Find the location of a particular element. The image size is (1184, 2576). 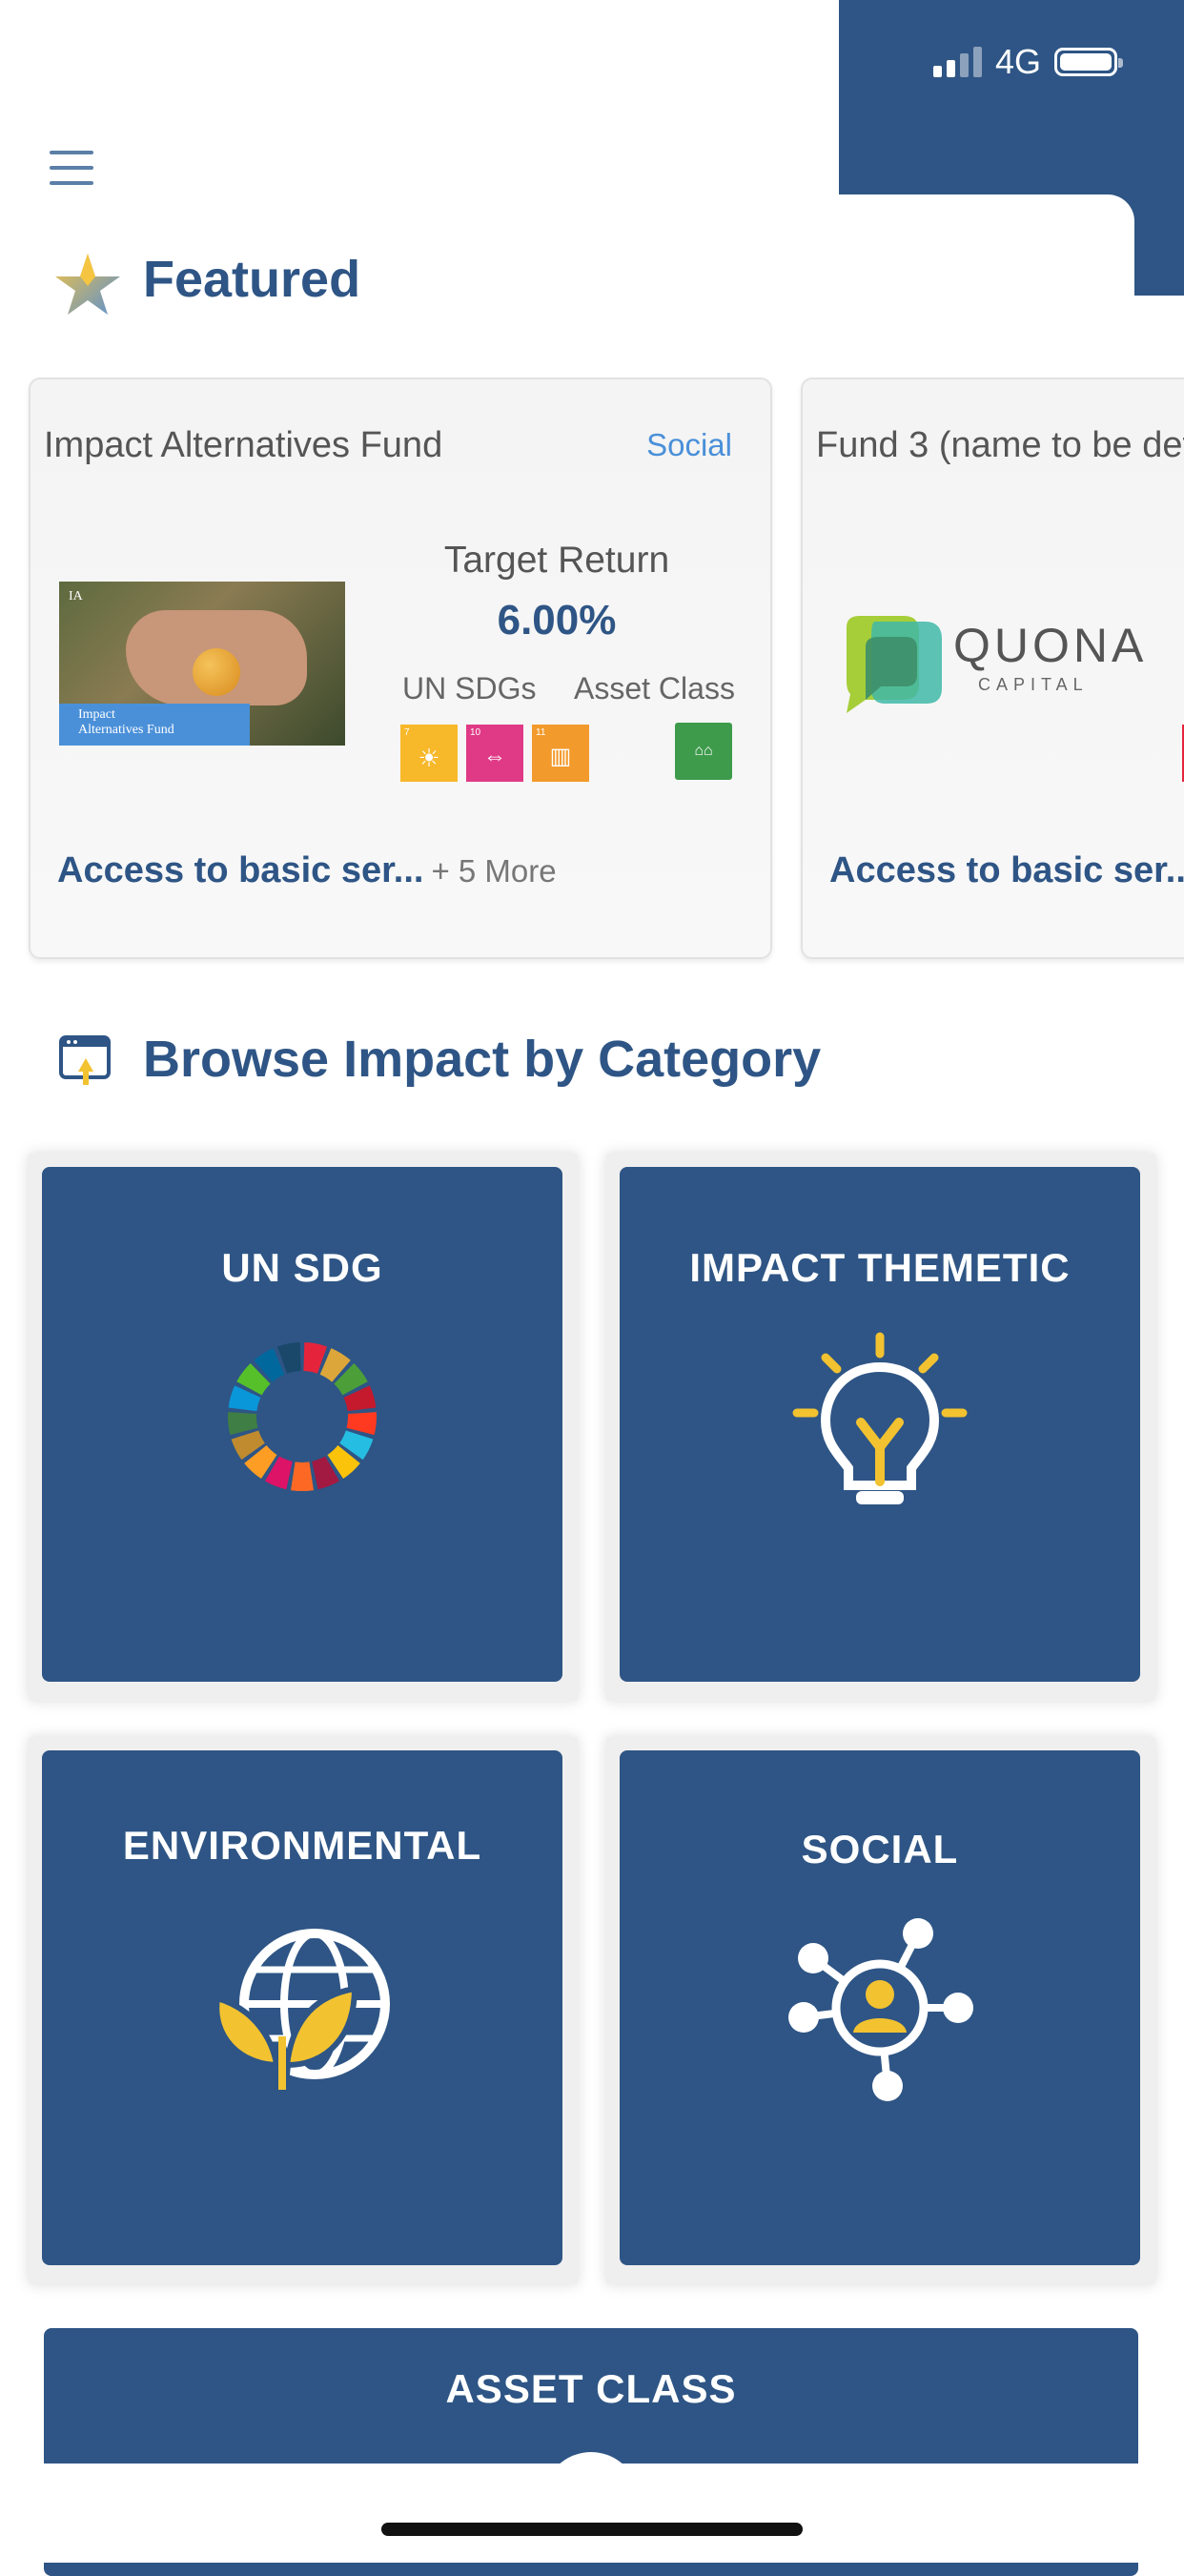

network-person-icon is located at coordinates (880, 2008).